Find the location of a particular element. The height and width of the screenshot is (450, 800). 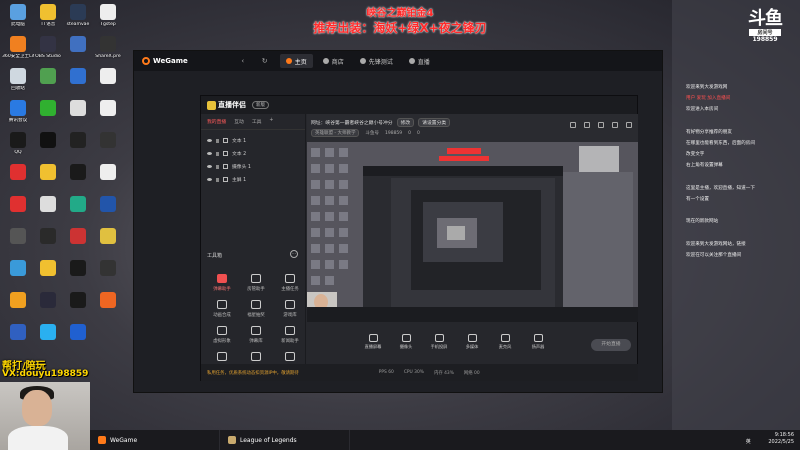

desktop-shortcut: 360安全卫士Lite 游戏清理 is located at coordinates (18, 54).